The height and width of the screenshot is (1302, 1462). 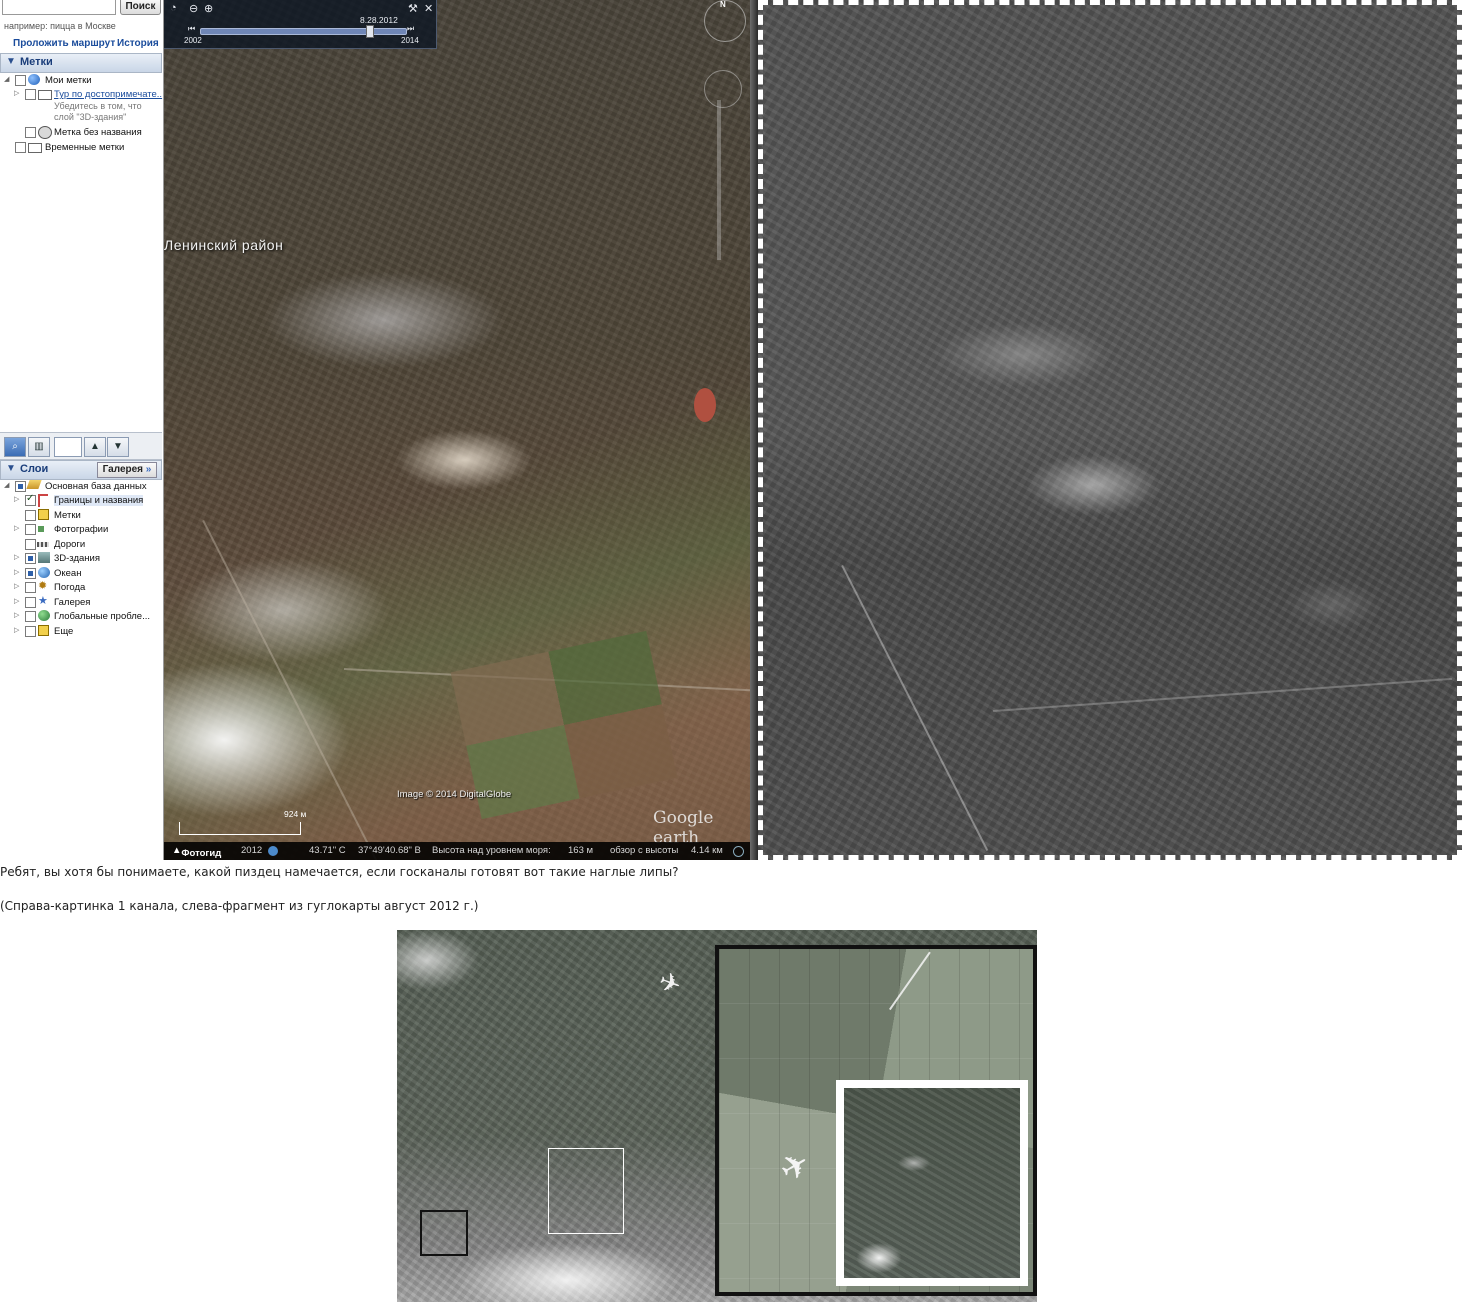 I want to click on layer-label: 3D-здания, so click(x=77, y=558).